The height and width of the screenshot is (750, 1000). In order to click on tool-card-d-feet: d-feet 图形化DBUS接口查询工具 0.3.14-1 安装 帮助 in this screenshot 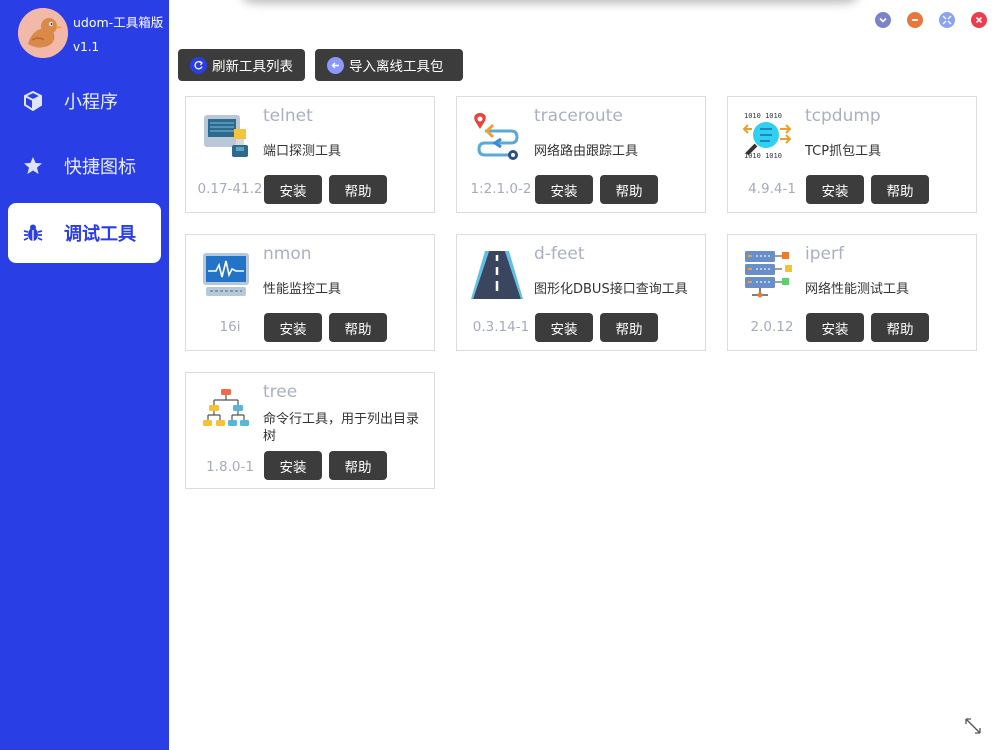, I will do `click(581, 292)`.